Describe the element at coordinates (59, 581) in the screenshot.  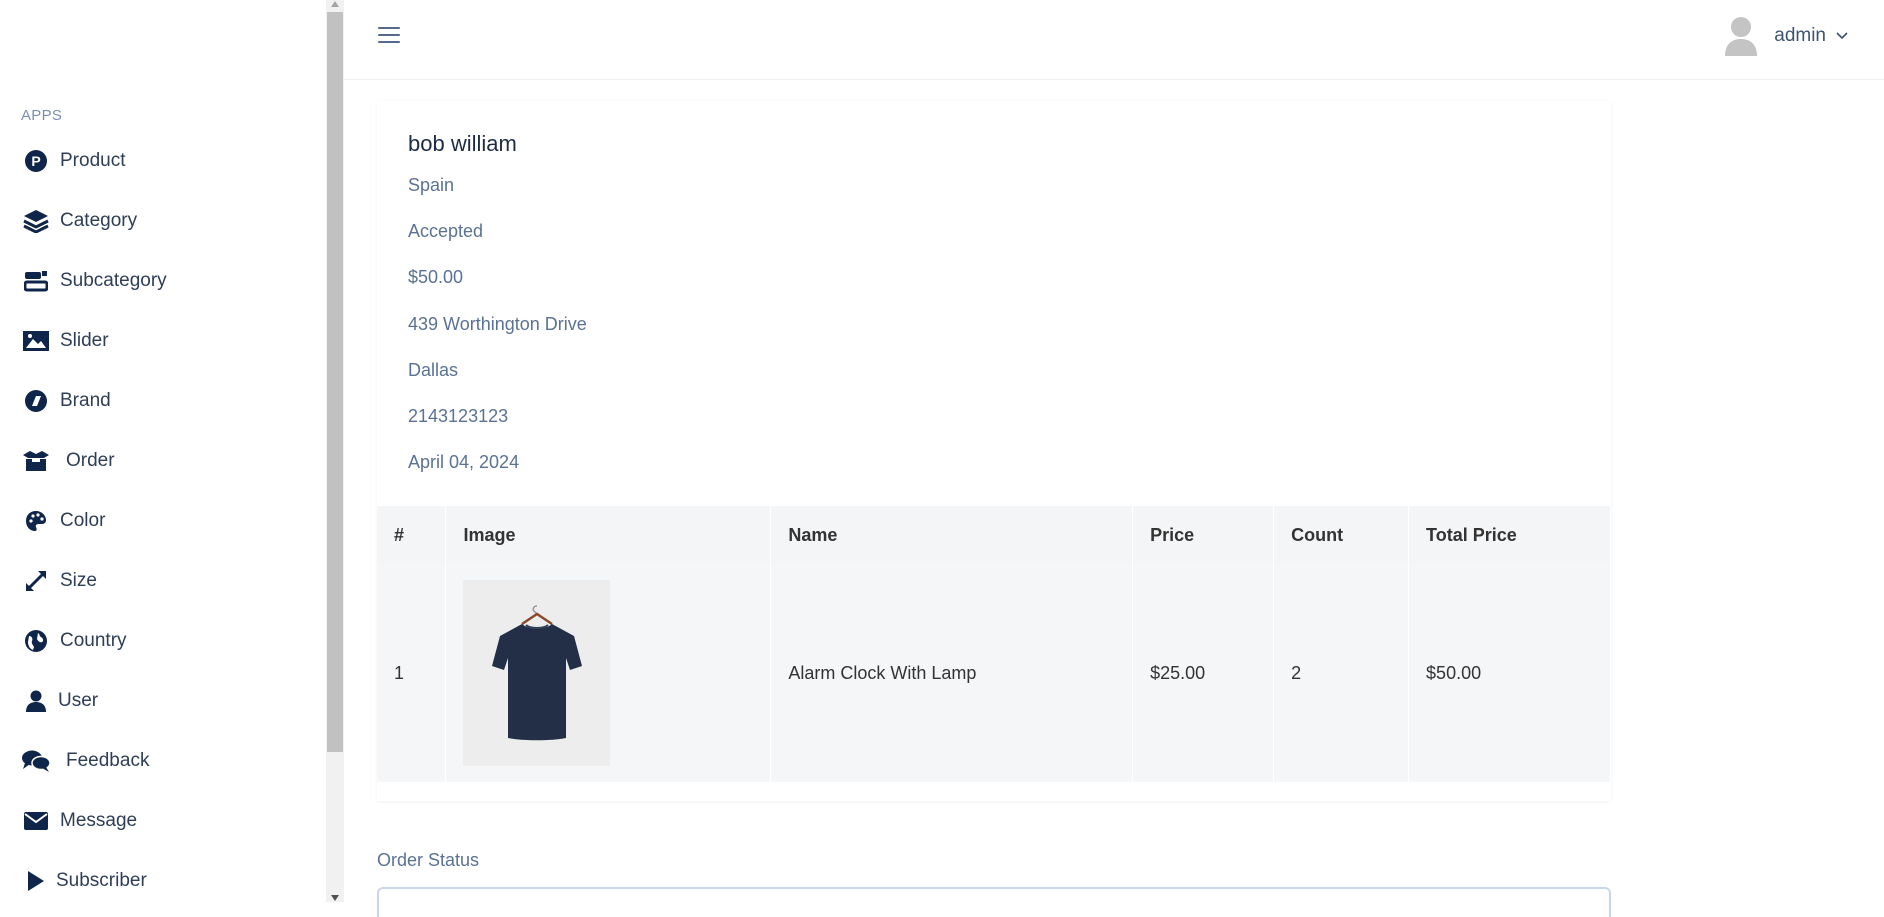
I see `sidebar-item-size: Size` at that location.